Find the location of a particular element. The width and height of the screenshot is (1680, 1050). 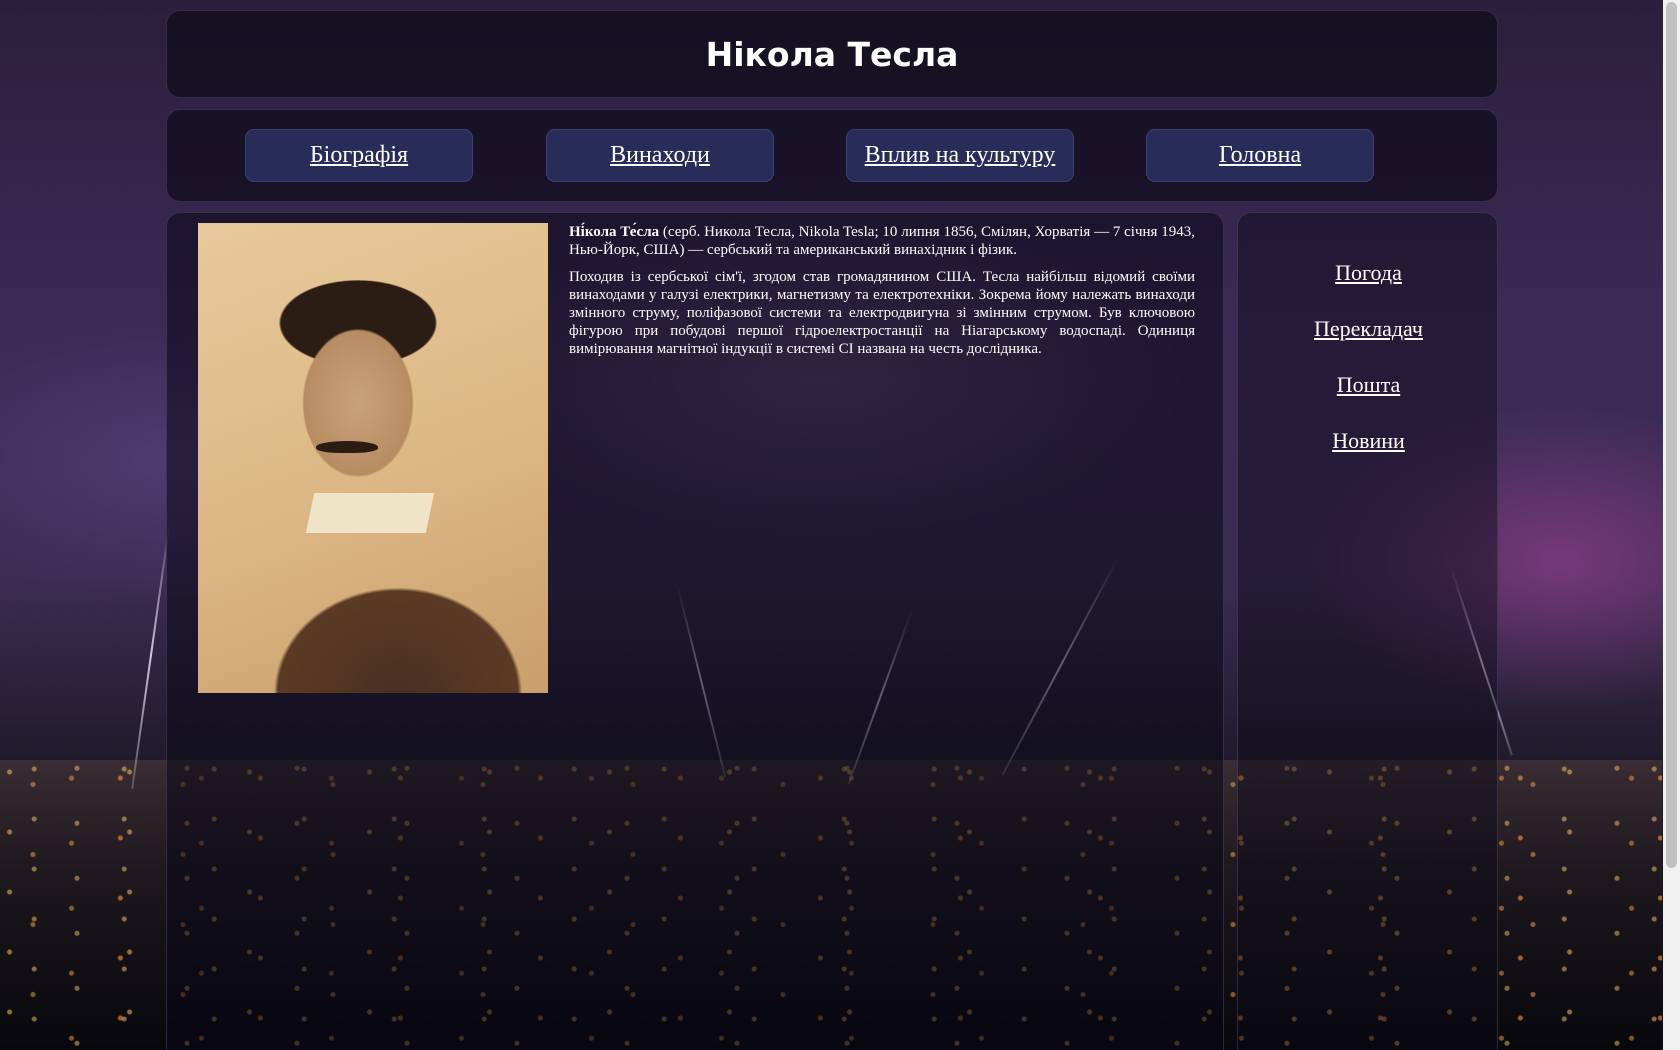

vertical-scrollbar is located at coordinates (1671, 525).